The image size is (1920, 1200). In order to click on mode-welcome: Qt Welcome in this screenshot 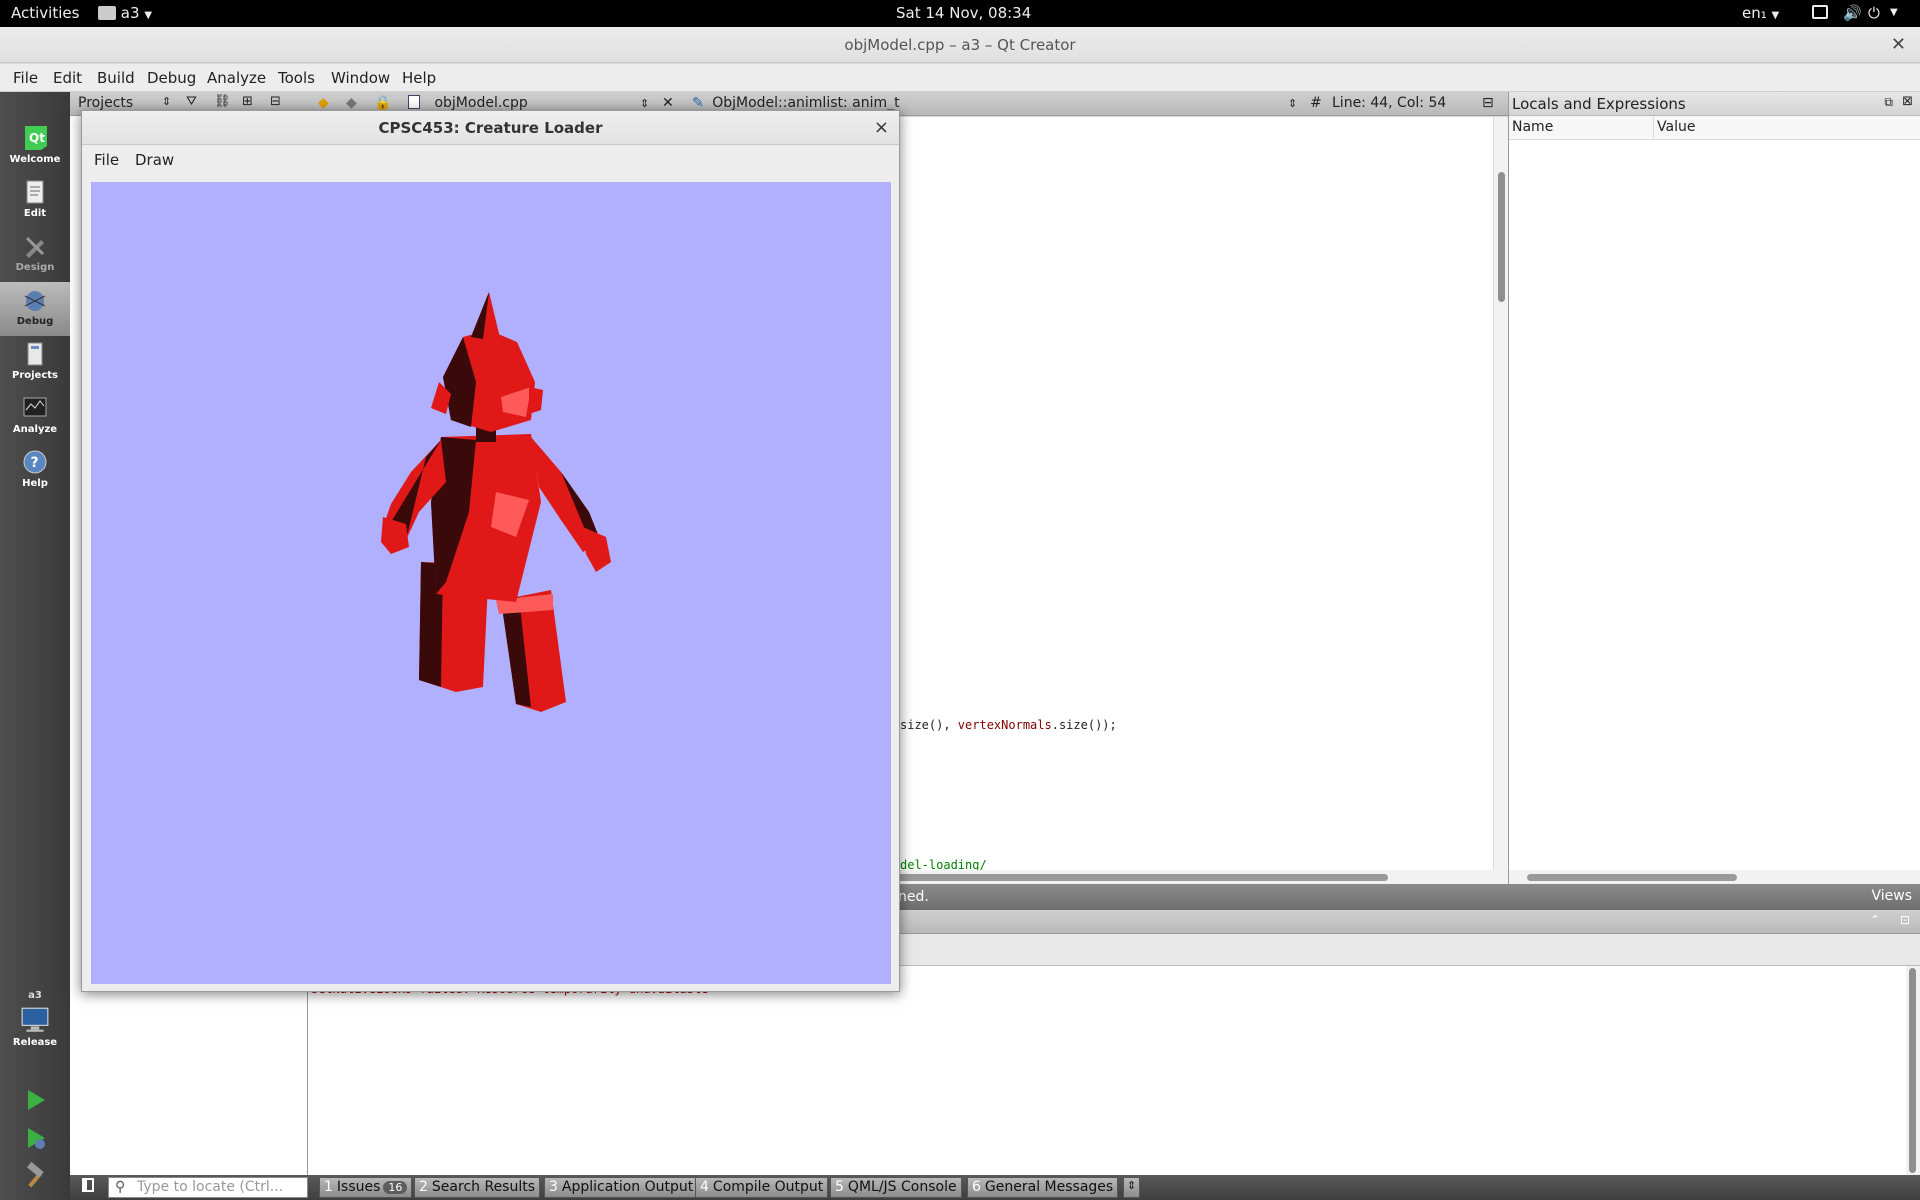, I will do `click(35, 147)`.